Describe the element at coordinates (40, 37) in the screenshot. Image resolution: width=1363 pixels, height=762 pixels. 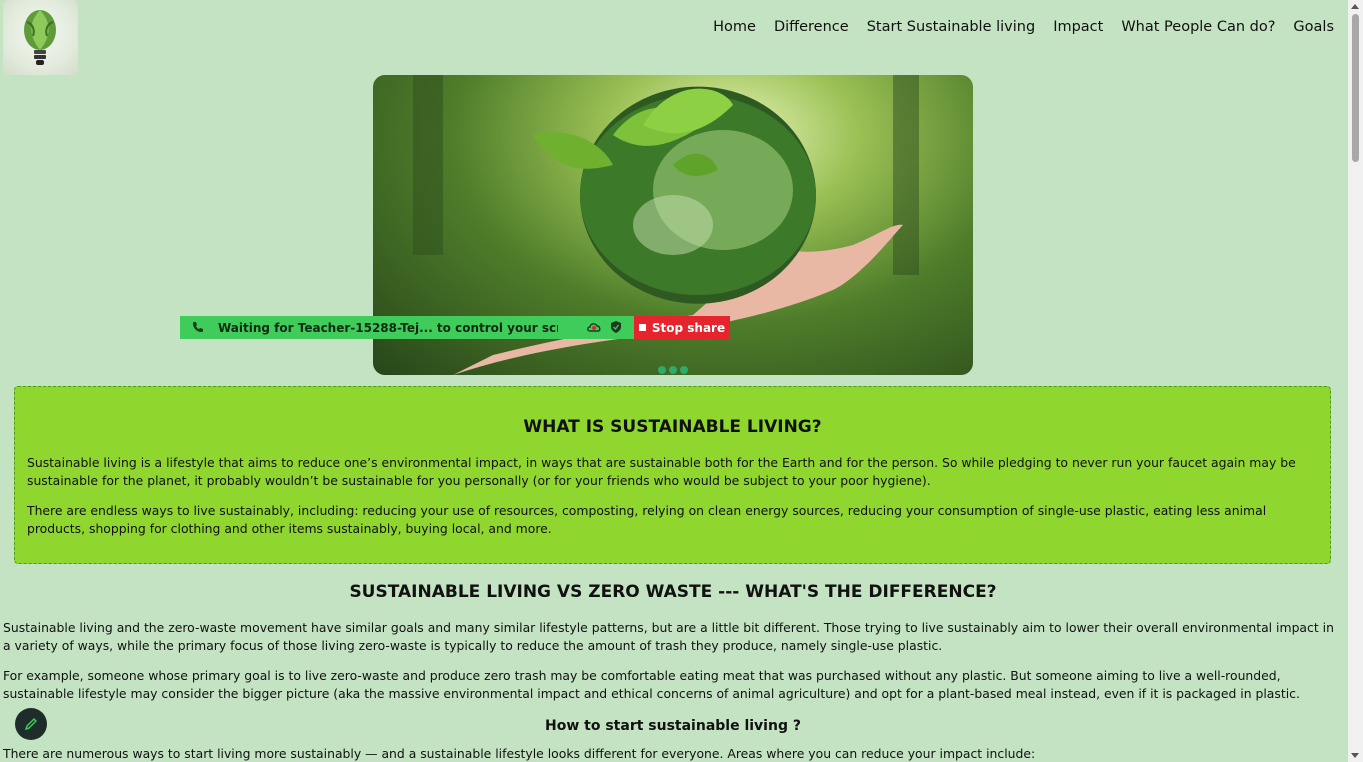
I see `logo-lightbulb-leaf-icon` at that location.